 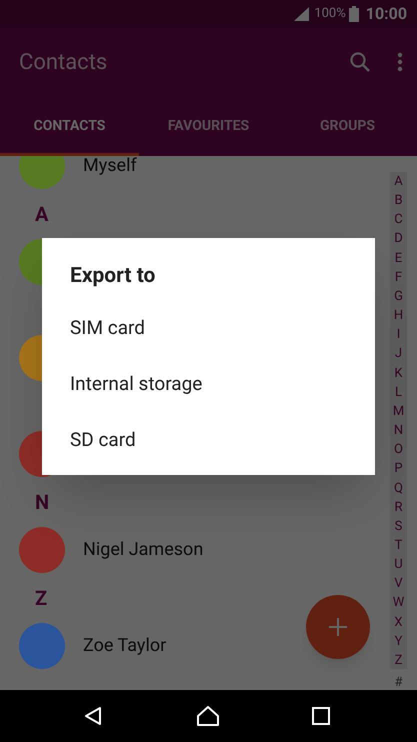 I want to click on tab: GROUPS, so click(x=347, y=126).